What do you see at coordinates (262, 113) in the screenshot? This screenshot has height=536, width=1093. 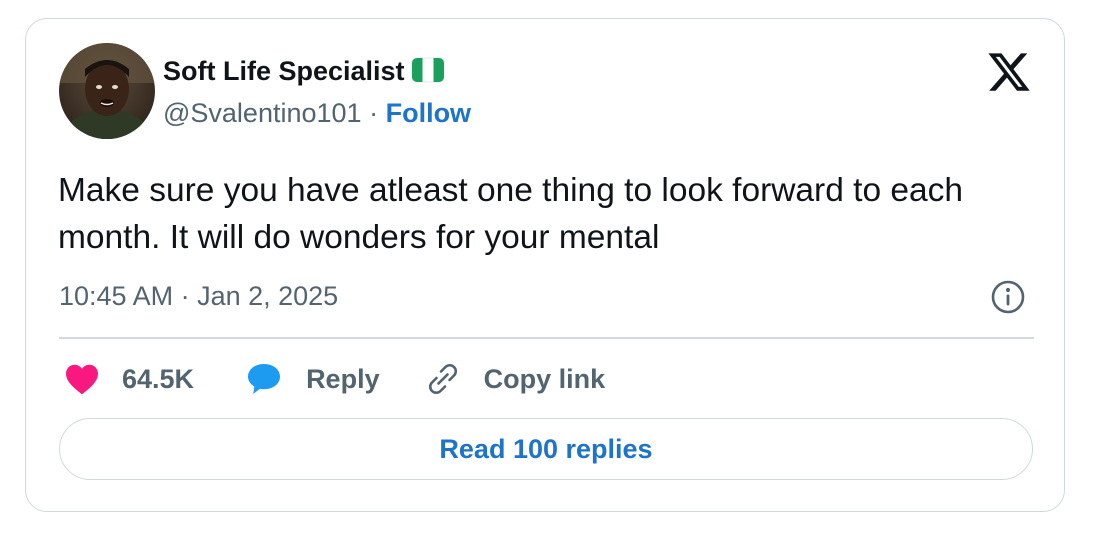 I see `author-handle: @Svalentino101` at bounding box center [262, 113].